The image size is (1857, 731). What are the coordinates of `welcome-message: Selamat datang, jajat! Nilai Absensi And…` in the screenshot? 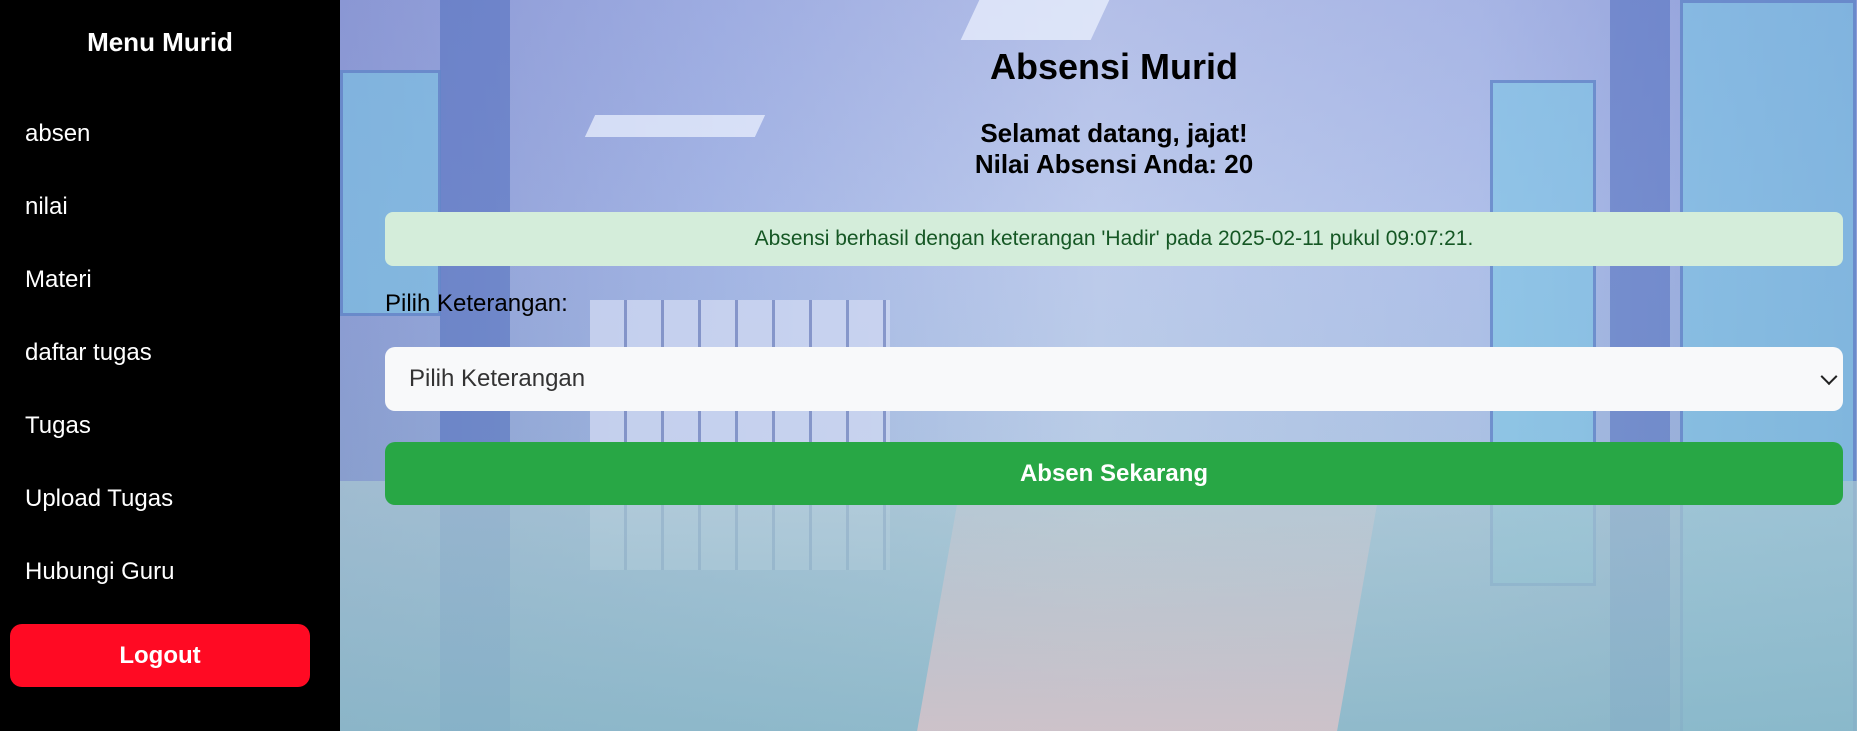 It's located at (1114, 149).